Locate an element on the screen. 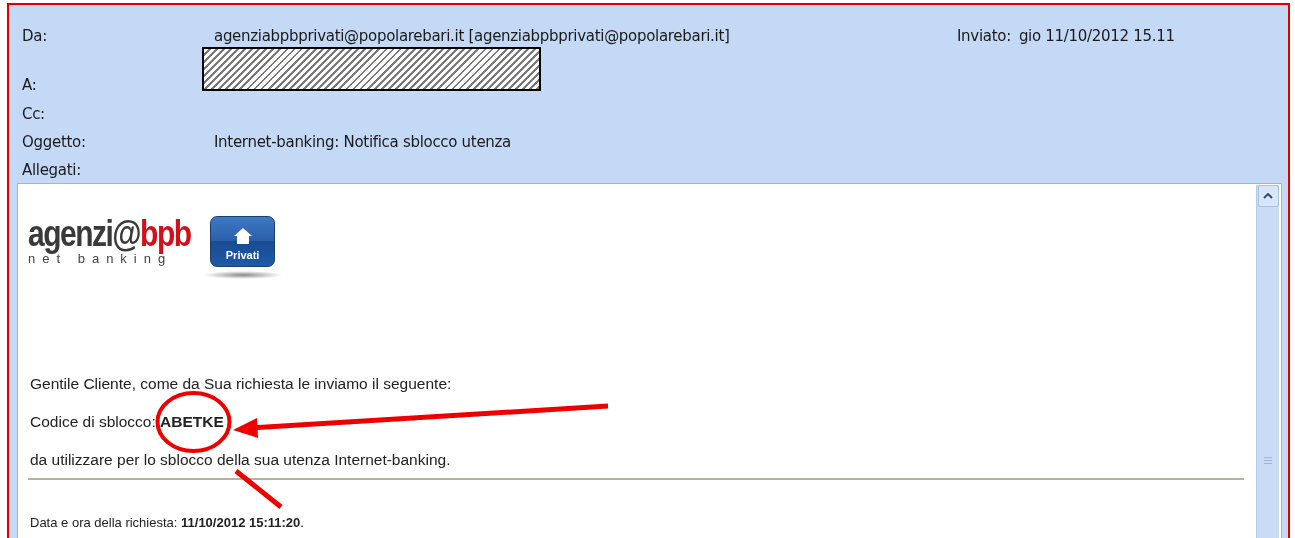 Image resolution: width=1295 pixels, height=538 pixels. scroll-up-button is located at coordinates (1268, 196).